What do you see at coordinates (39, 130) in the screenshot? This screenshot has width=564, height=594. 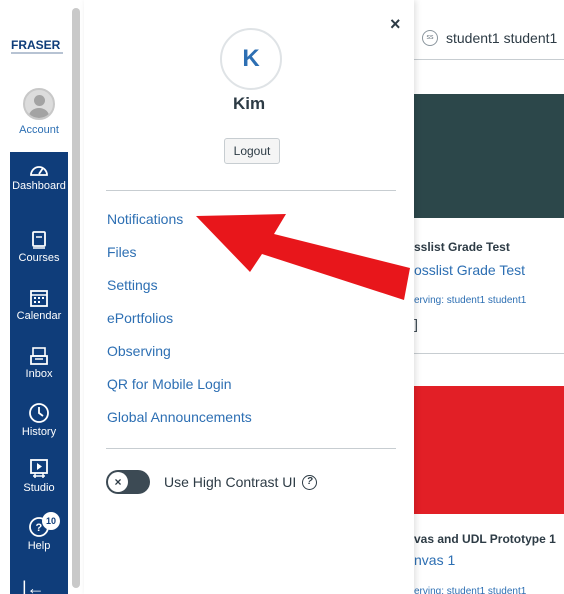 I see `account-label: Account` at bounding box center [39, 130].